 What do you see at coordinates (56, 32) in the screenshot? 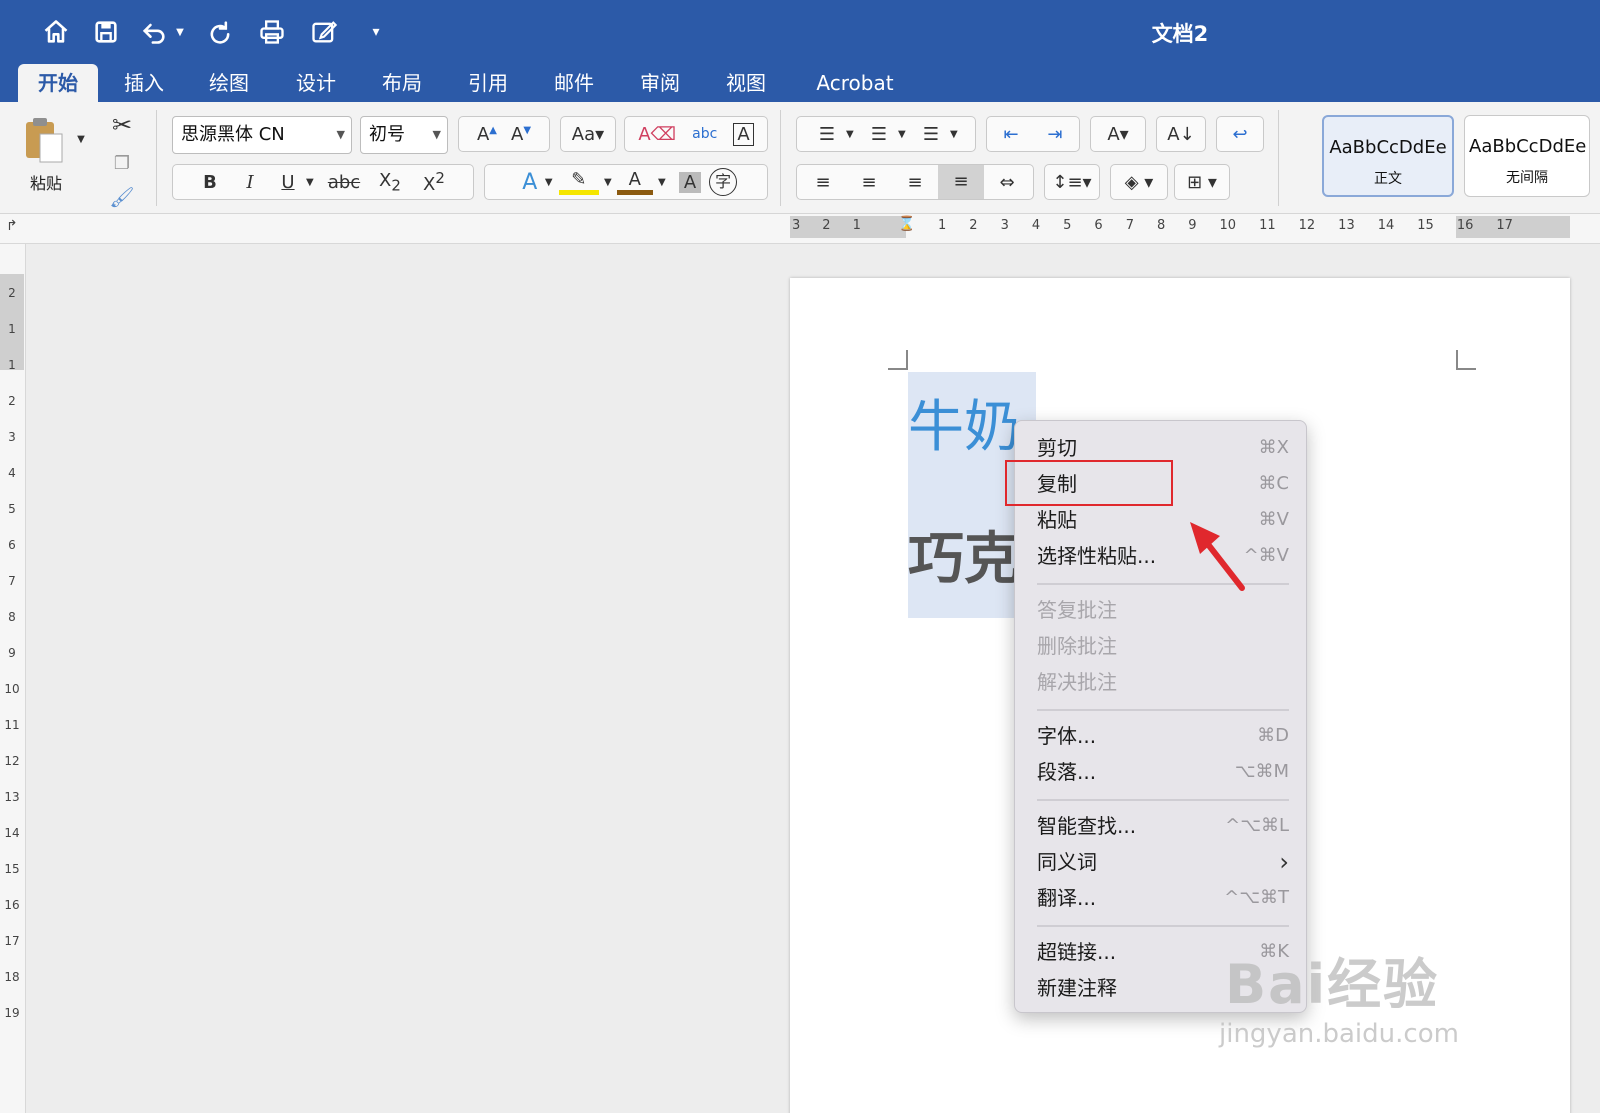
I see `home-icon` at bounding box center [56, 32].